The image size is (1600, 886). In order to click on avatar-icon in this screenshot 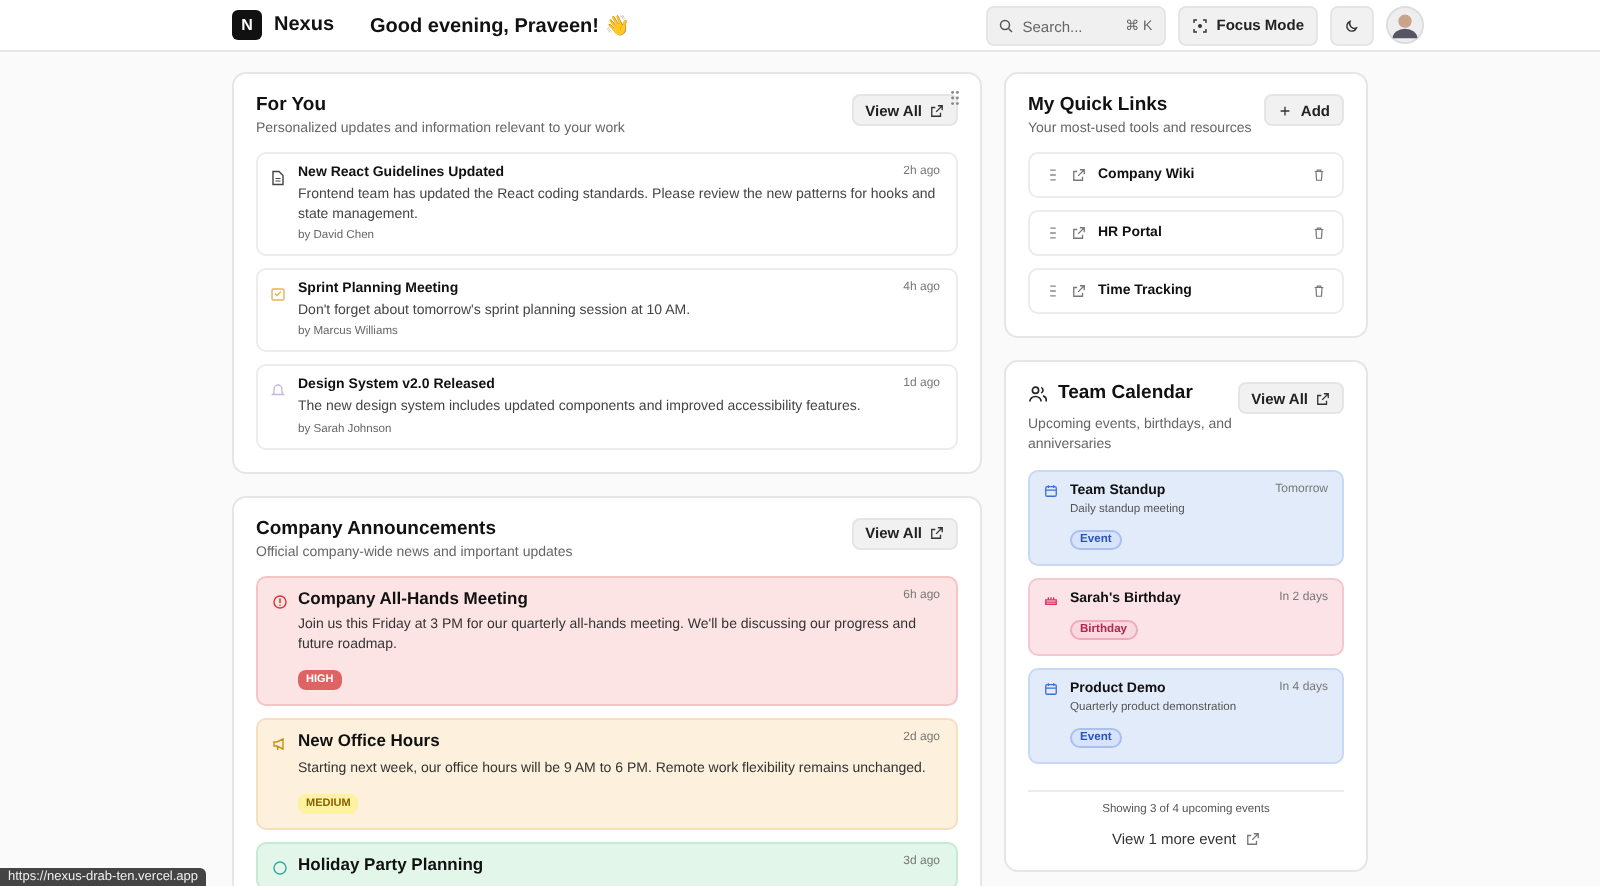, I will do `click(1405, 25)`.